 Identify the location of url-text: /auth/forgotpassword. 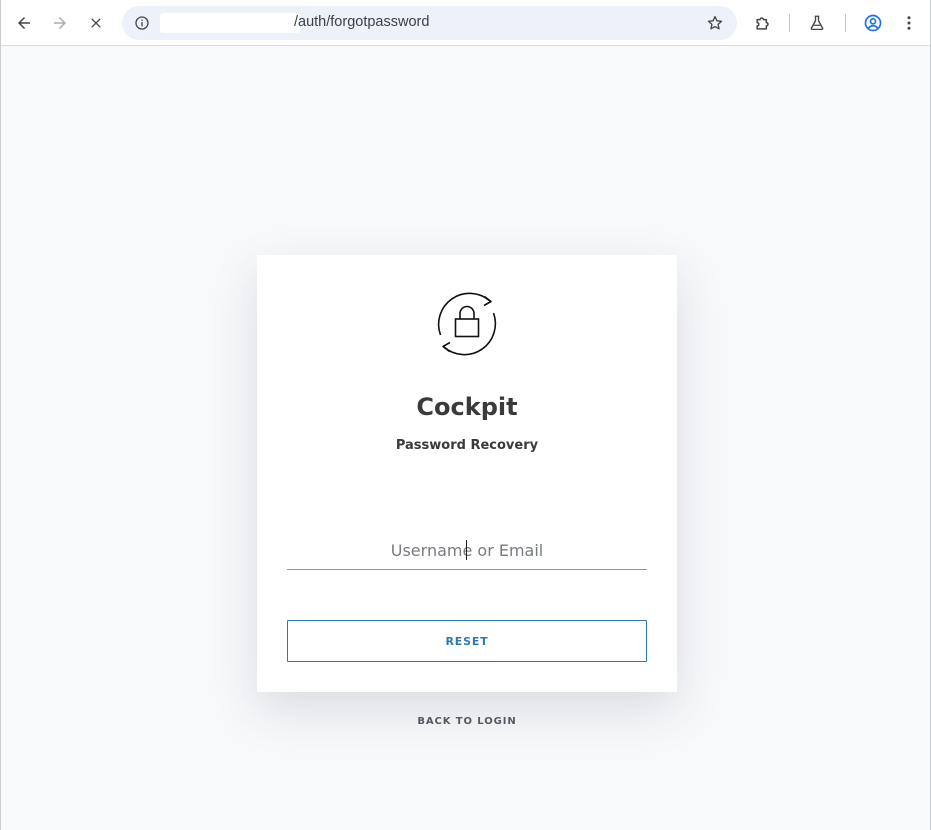
(361, 22).